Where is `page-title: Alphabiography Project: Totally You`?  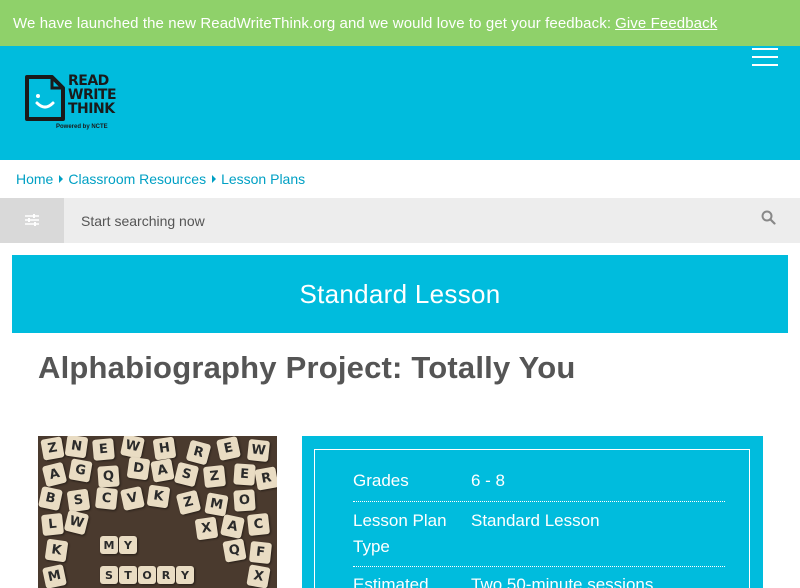
page-title: Alphabiography Project: Totally You is located at coordinates (307, 367).